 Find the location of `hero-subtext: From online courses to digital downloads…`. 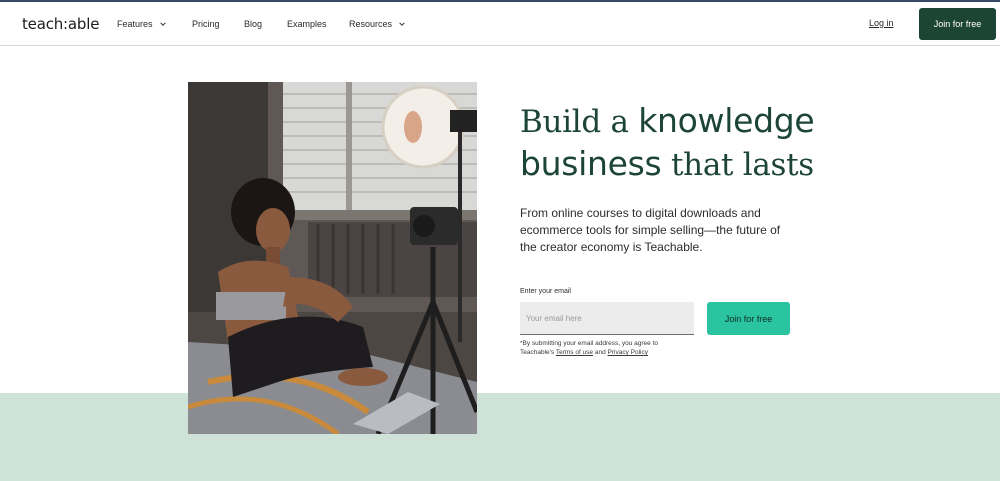

hero-subtext: From online courses to digital downloads… is located at coordinates (650, 230).